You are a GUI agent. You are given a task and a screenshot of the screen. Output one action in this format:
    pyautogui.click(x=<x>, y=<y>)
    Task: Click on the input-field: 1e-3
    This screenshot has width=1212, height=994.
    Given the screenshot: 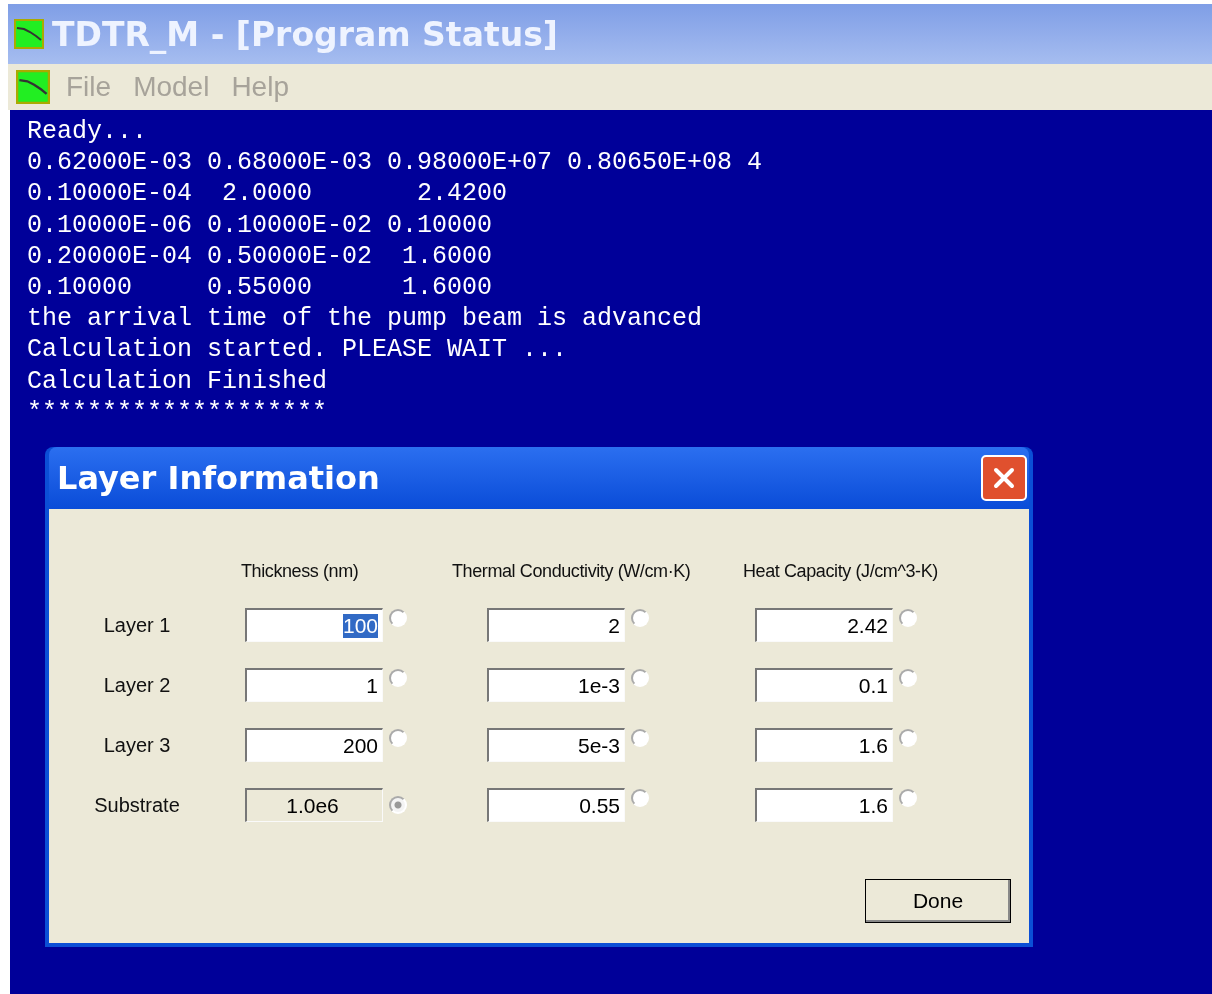 What is the action you would take?
    pyautogui.click(x=556, y=685)
    